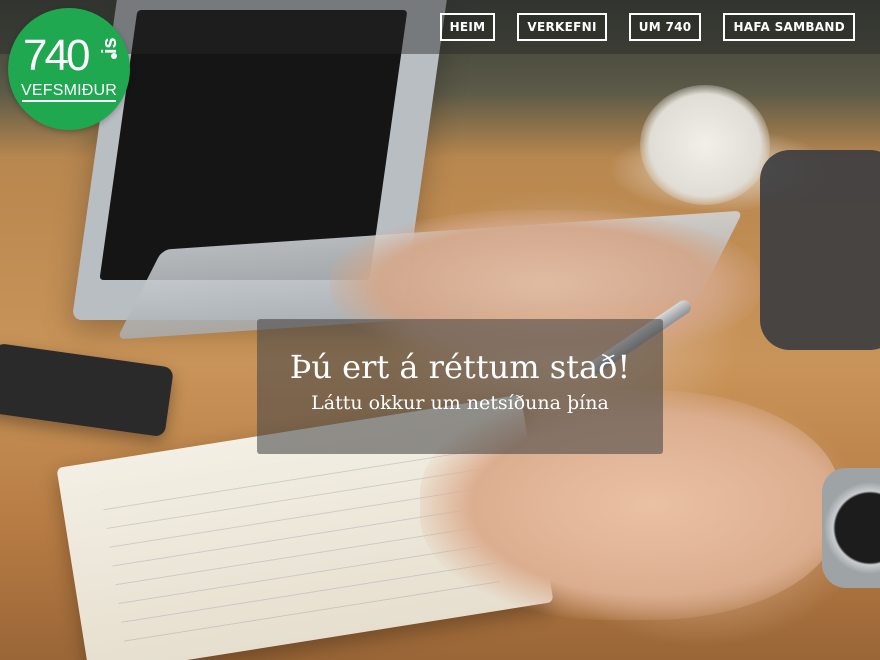 The image size is (880, 660). I want to click on phone-image, so click(87, 390).